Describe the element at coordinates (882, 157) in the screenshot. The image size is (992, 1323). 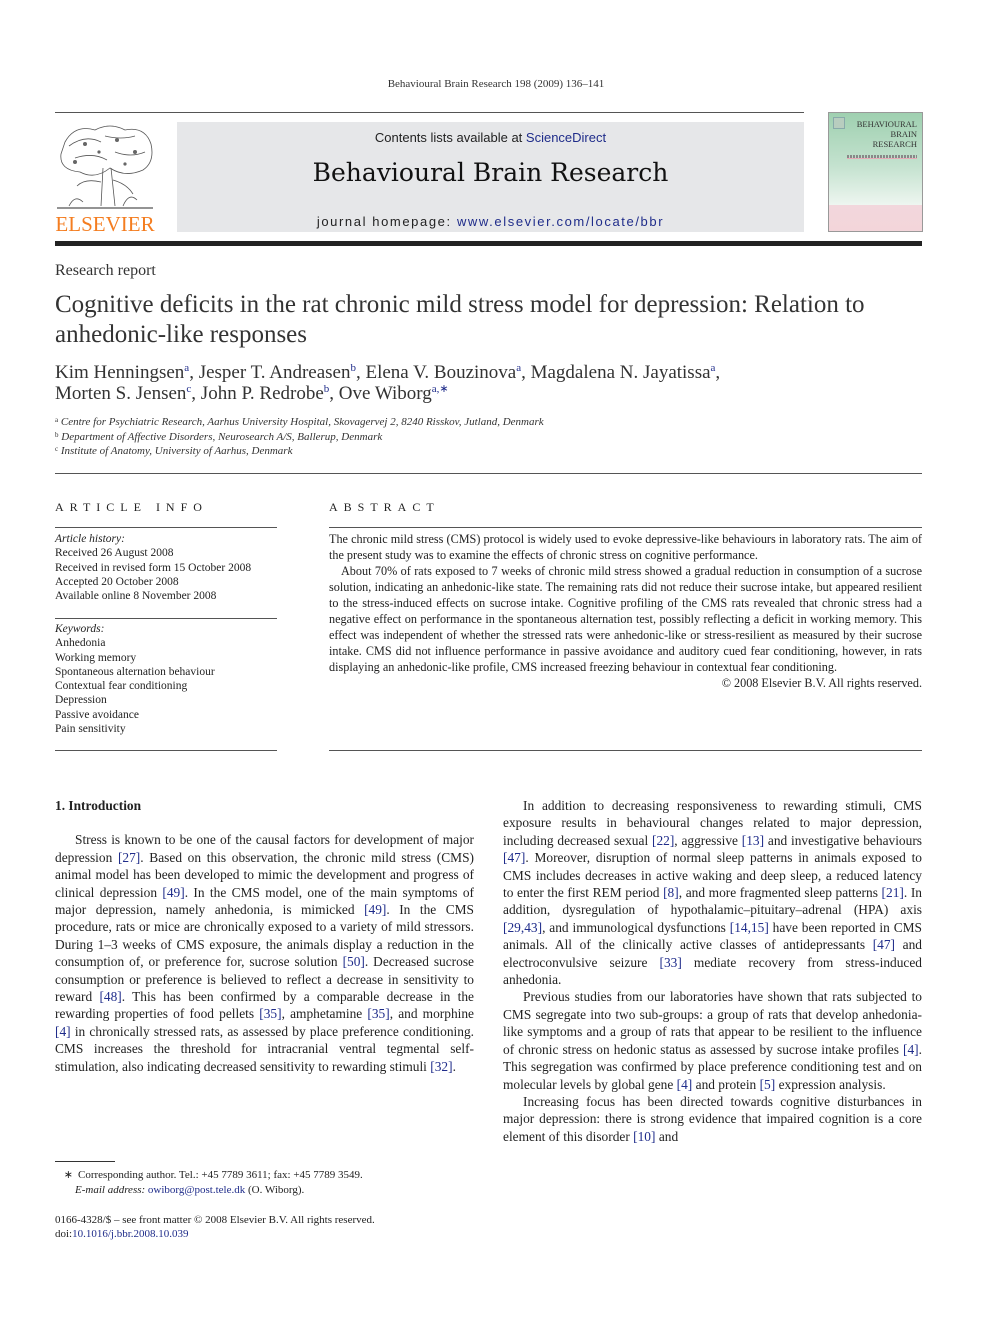
I see `cover-subtitle` at that location.